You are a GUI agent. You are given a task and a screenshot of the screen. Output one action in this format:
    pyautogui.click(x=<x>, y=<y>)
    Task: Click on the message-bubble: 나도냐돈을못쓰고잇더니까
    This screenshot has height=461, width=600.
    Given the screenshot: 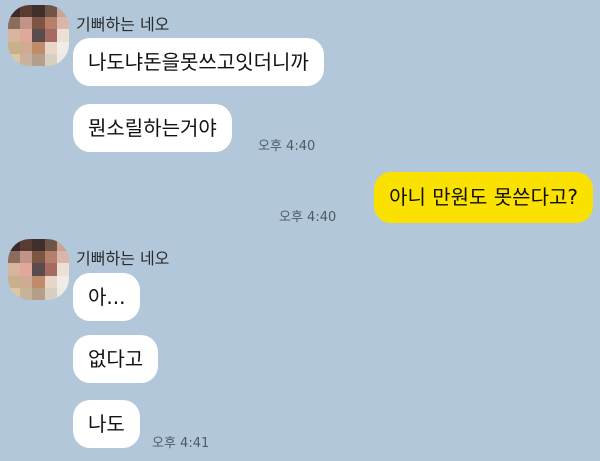 What is the action you would take?
    pyautogui.click(x=198, y=62)
    